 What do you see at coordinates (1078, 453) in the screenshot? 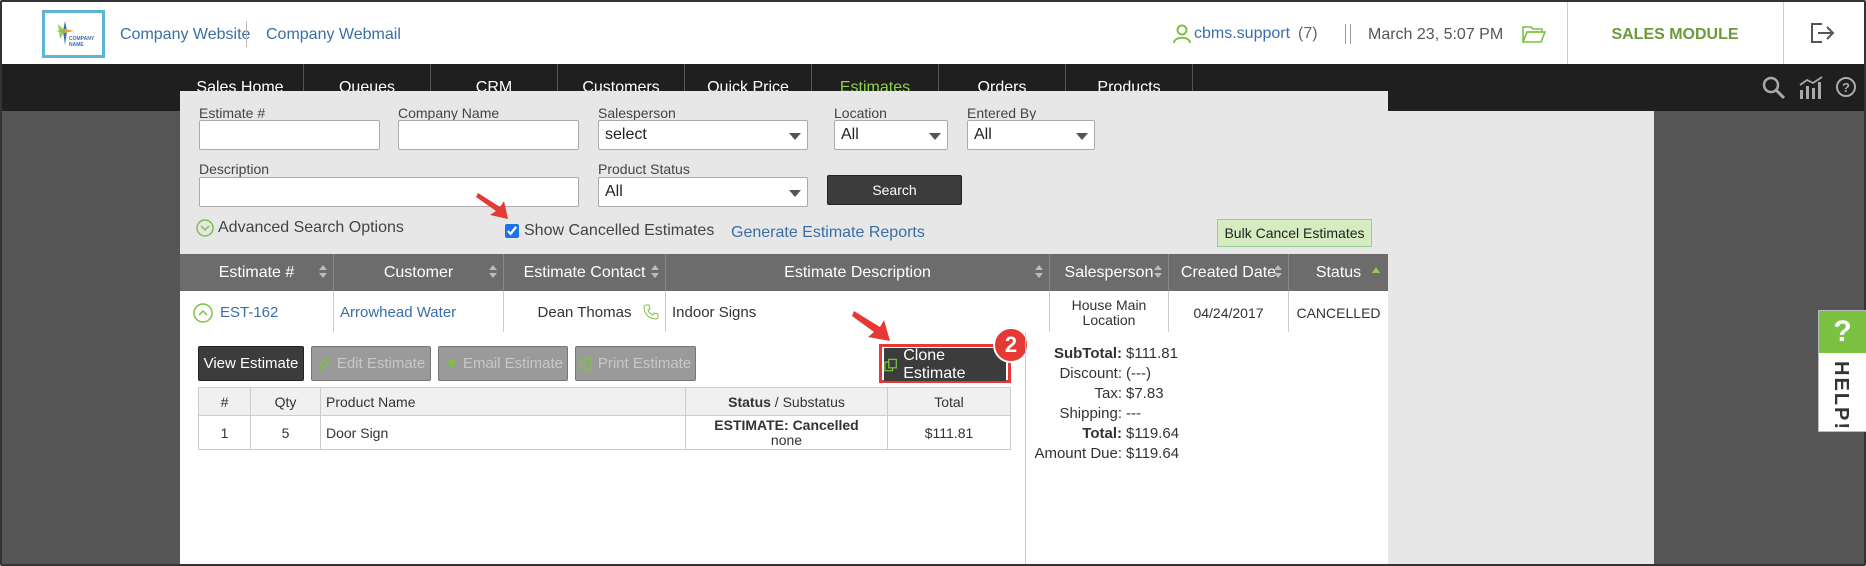
I see `amount-due-label: Amount Due:` at bounding box center [1078, 453].